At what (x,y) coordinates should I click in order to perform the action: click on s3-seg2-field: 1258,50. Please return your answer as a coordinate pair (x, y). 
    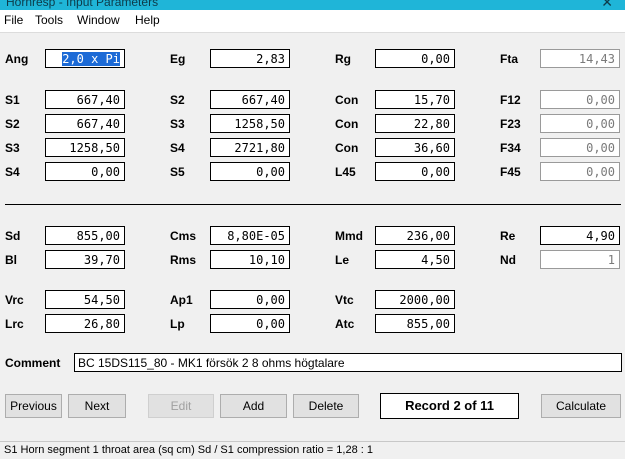
    Looking at the image, I should click on (250, 123).